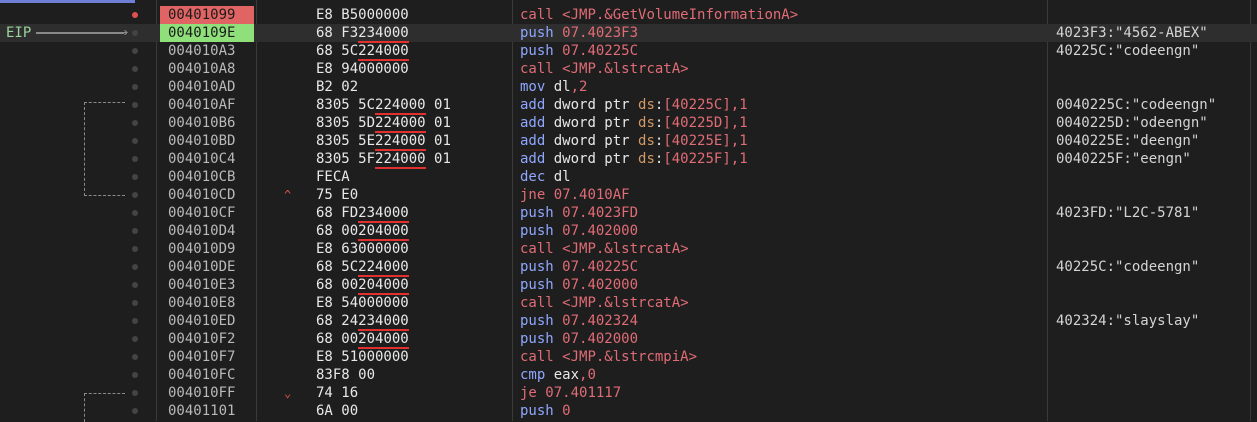 Image resolution: width=1257 pixels, height=422 pixels. I want to click on address-cell: 004010BD, so click(207, 141).